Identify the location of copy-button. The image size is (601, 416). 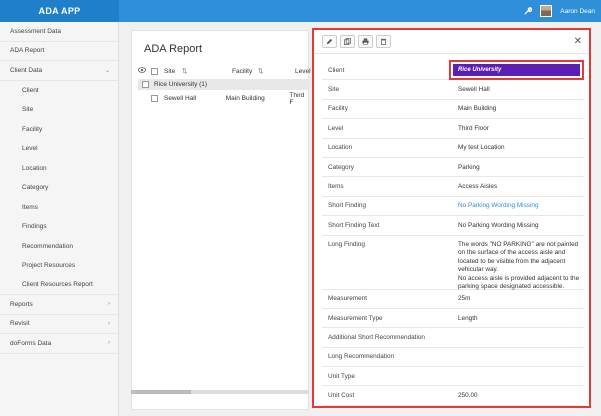
(347, 41).